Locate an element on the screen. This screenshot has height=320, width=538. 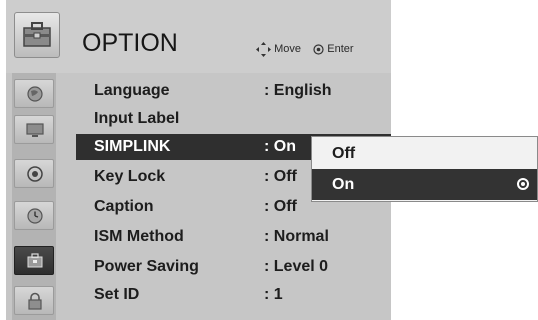
option-label: On is located at coordinates (343, 184).